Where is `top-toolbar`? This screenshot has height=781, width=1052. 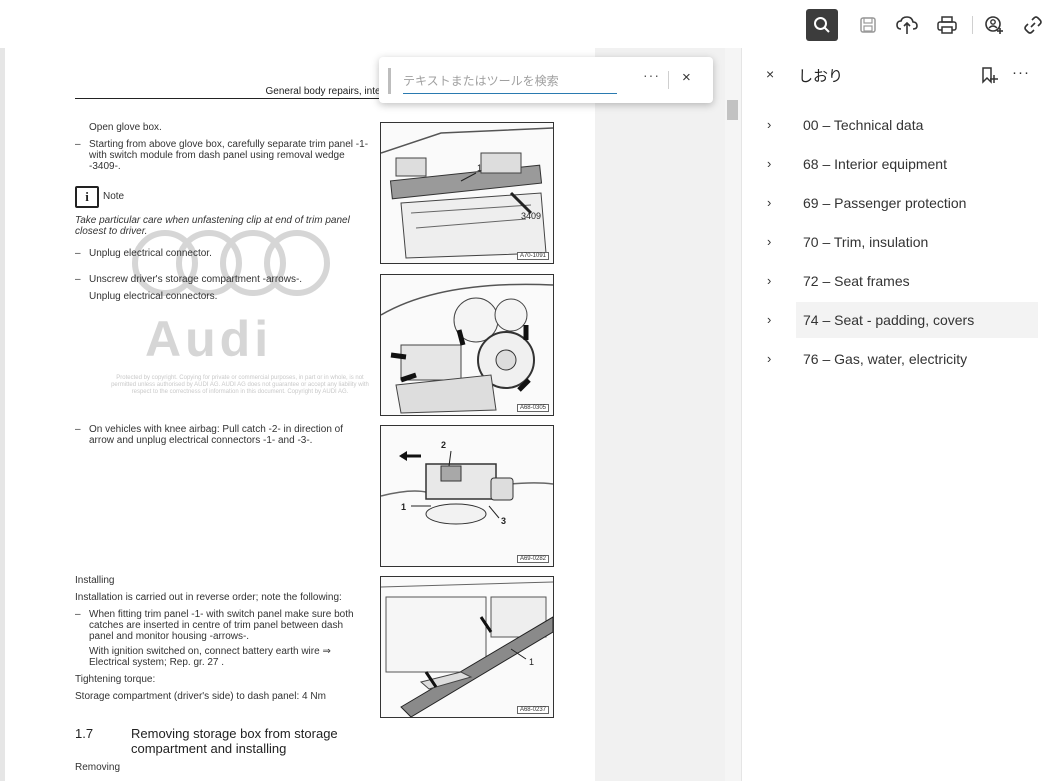
top-toolbar is located at coordinates (526, 24).